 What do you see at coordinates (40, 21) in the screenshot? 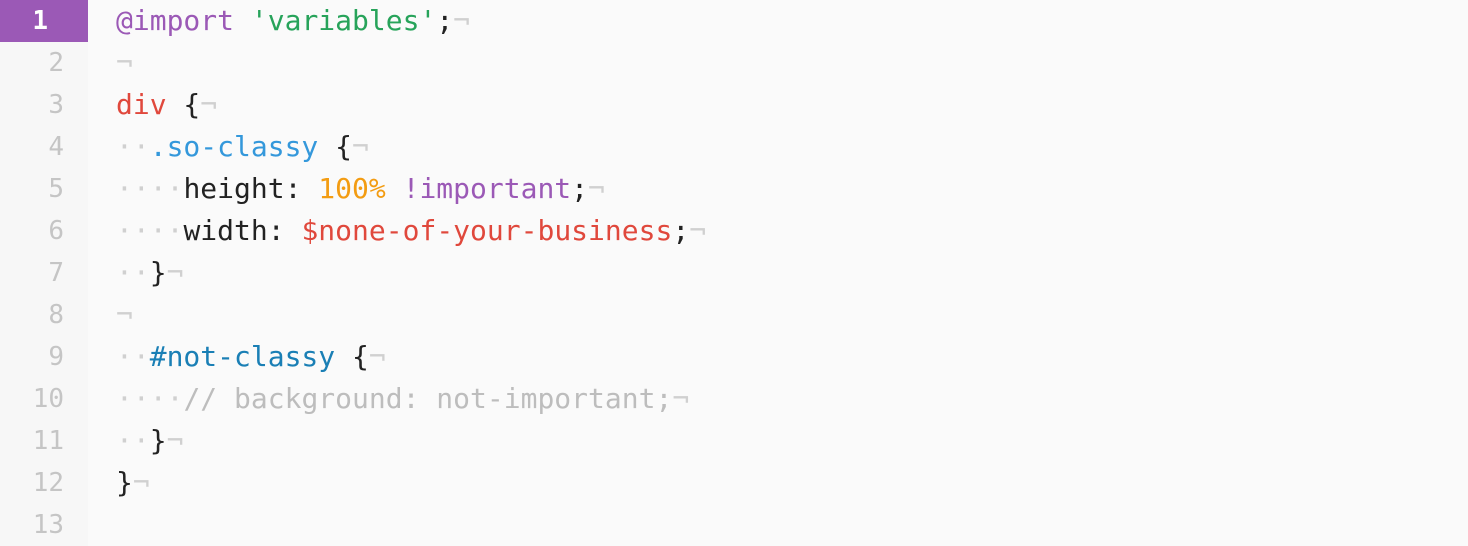
I see `line-number: 1` at bounding box center [40, 21].